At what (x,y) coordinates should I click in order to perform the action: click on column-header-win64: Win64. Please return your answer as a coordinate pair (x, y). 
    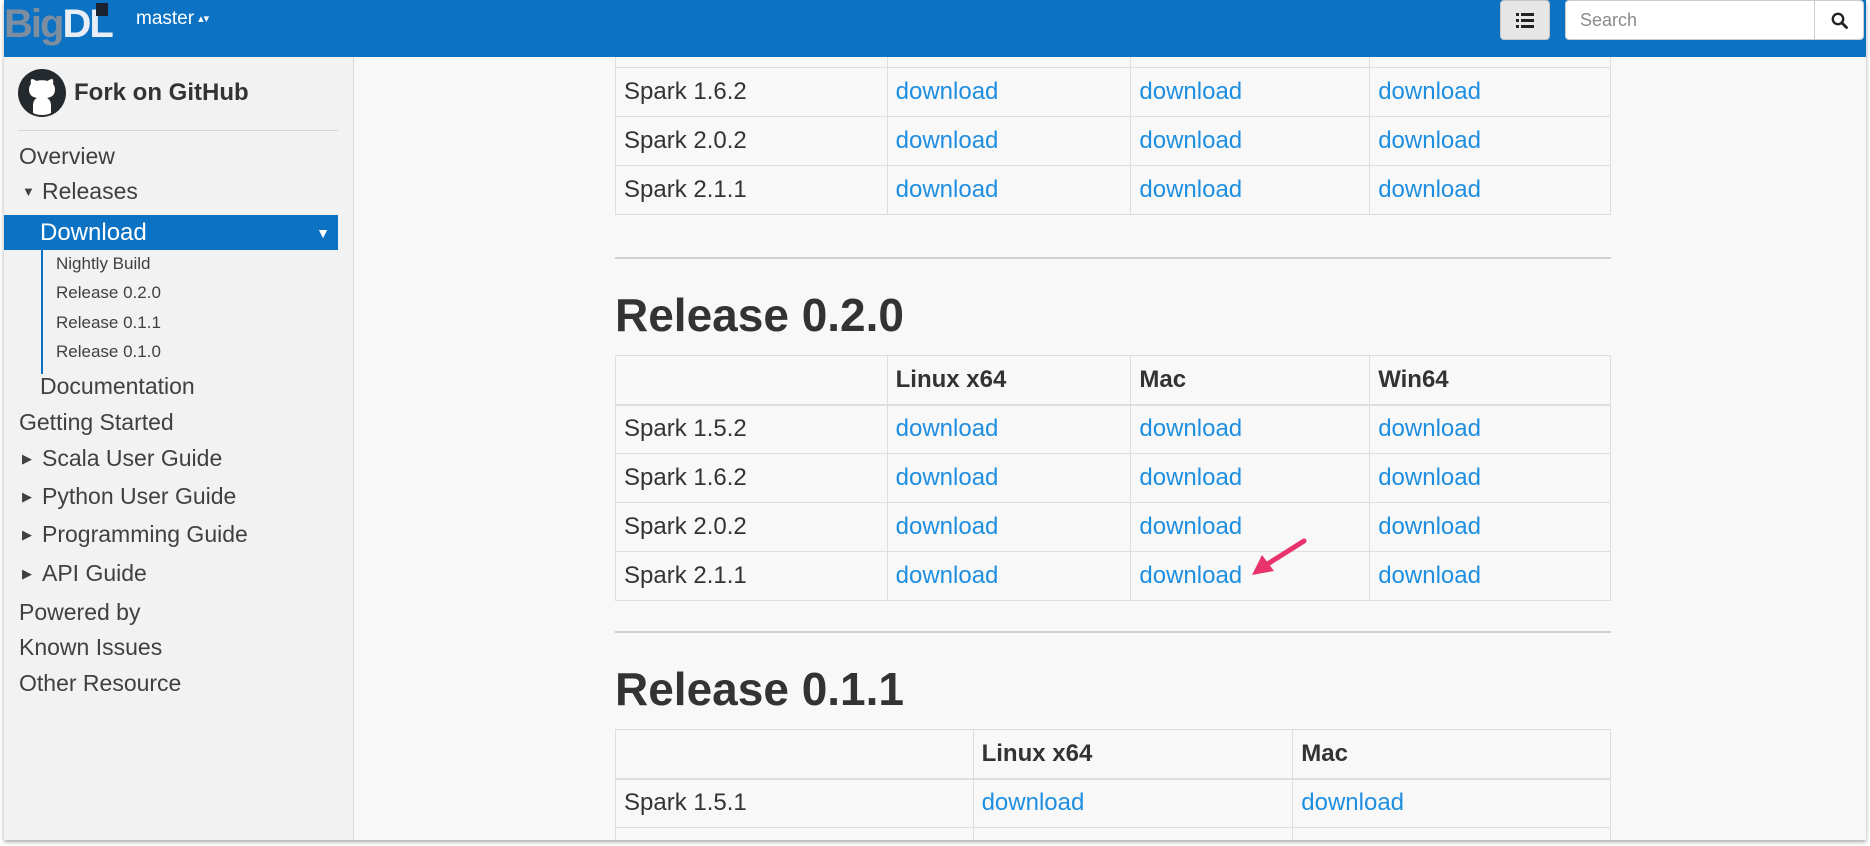
    Looking at the image, I should click on (1490, 380).